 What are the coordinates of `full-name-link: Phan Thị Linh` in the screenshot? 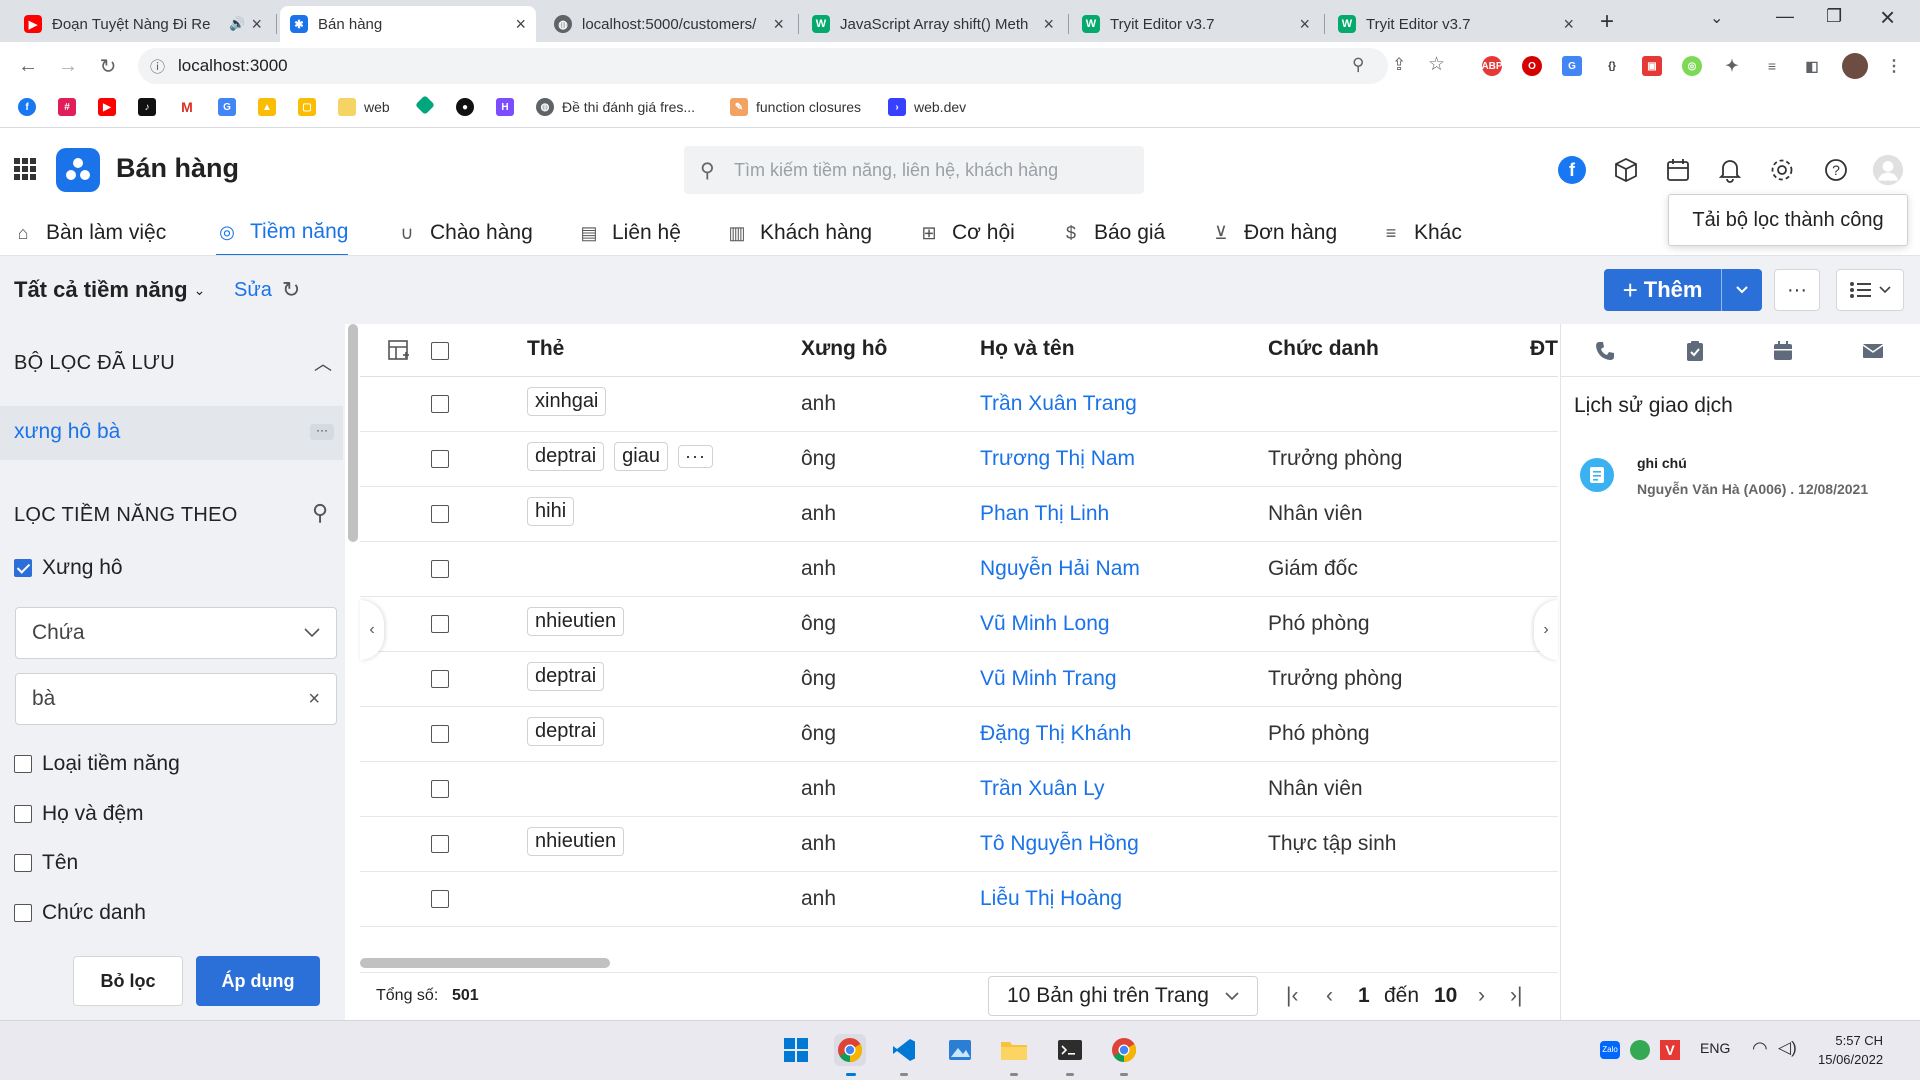 It's located at (1044, 514).